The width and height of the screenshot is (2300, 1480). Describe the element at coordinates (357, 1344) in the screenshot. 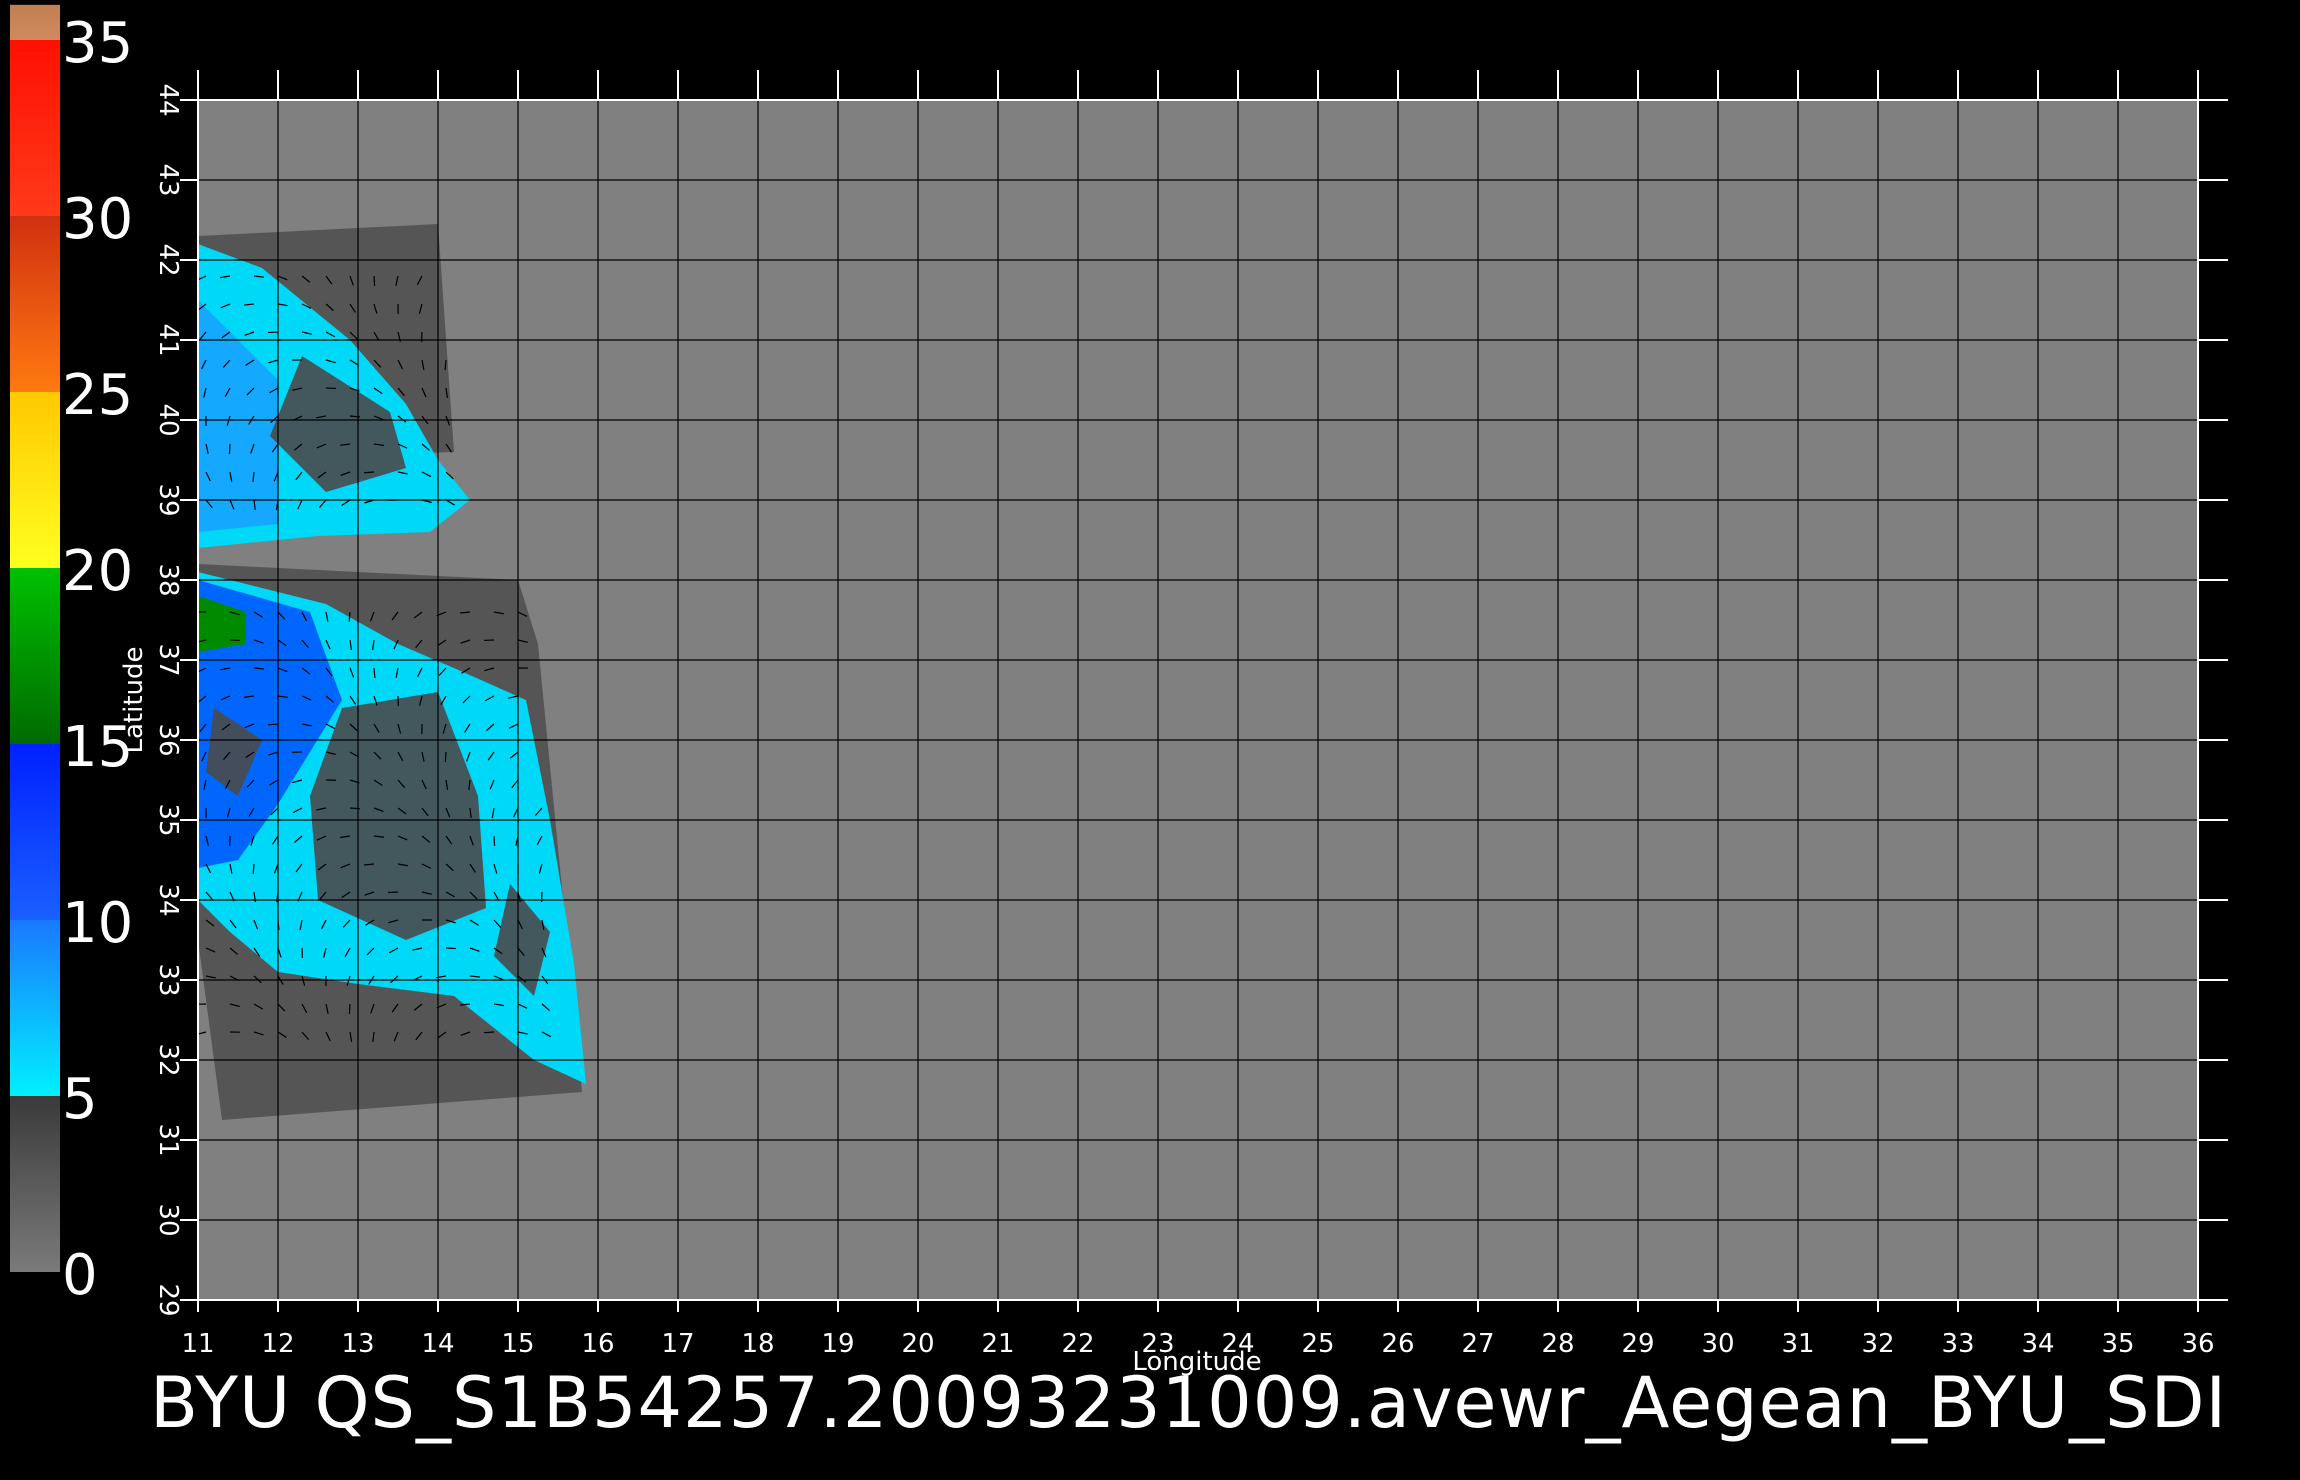

I see `x-tick-label: 13` at that location.